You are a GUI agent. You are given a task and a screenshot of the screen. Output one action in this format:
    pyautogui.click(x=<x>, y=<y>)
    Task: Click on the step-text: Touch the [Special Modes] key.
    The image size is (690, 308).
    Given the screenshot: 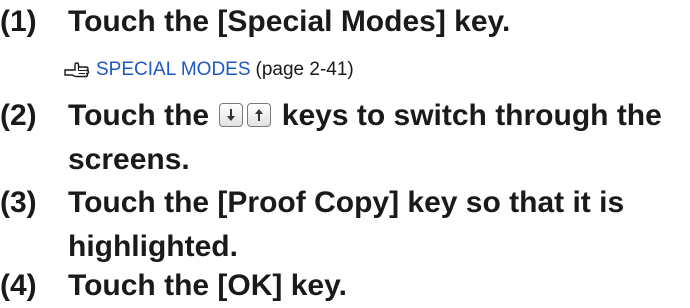 What is the action you would take?
    pyautogui.click(x=289, y=21)
    